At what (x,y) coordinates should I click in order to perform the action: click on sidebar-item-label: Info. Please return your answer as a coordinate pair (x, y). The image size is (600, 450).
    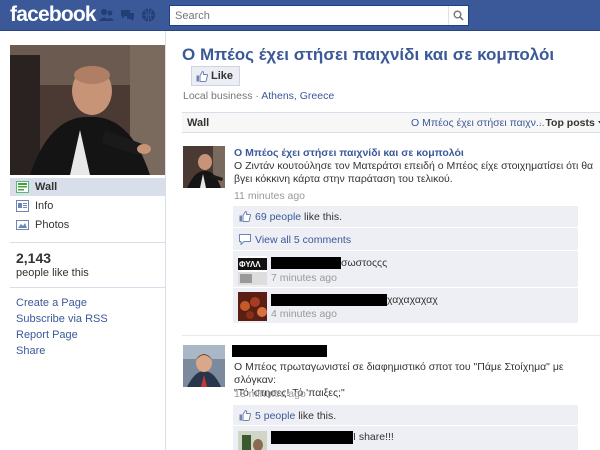
    Looking at the image, I should click on (44, 206).